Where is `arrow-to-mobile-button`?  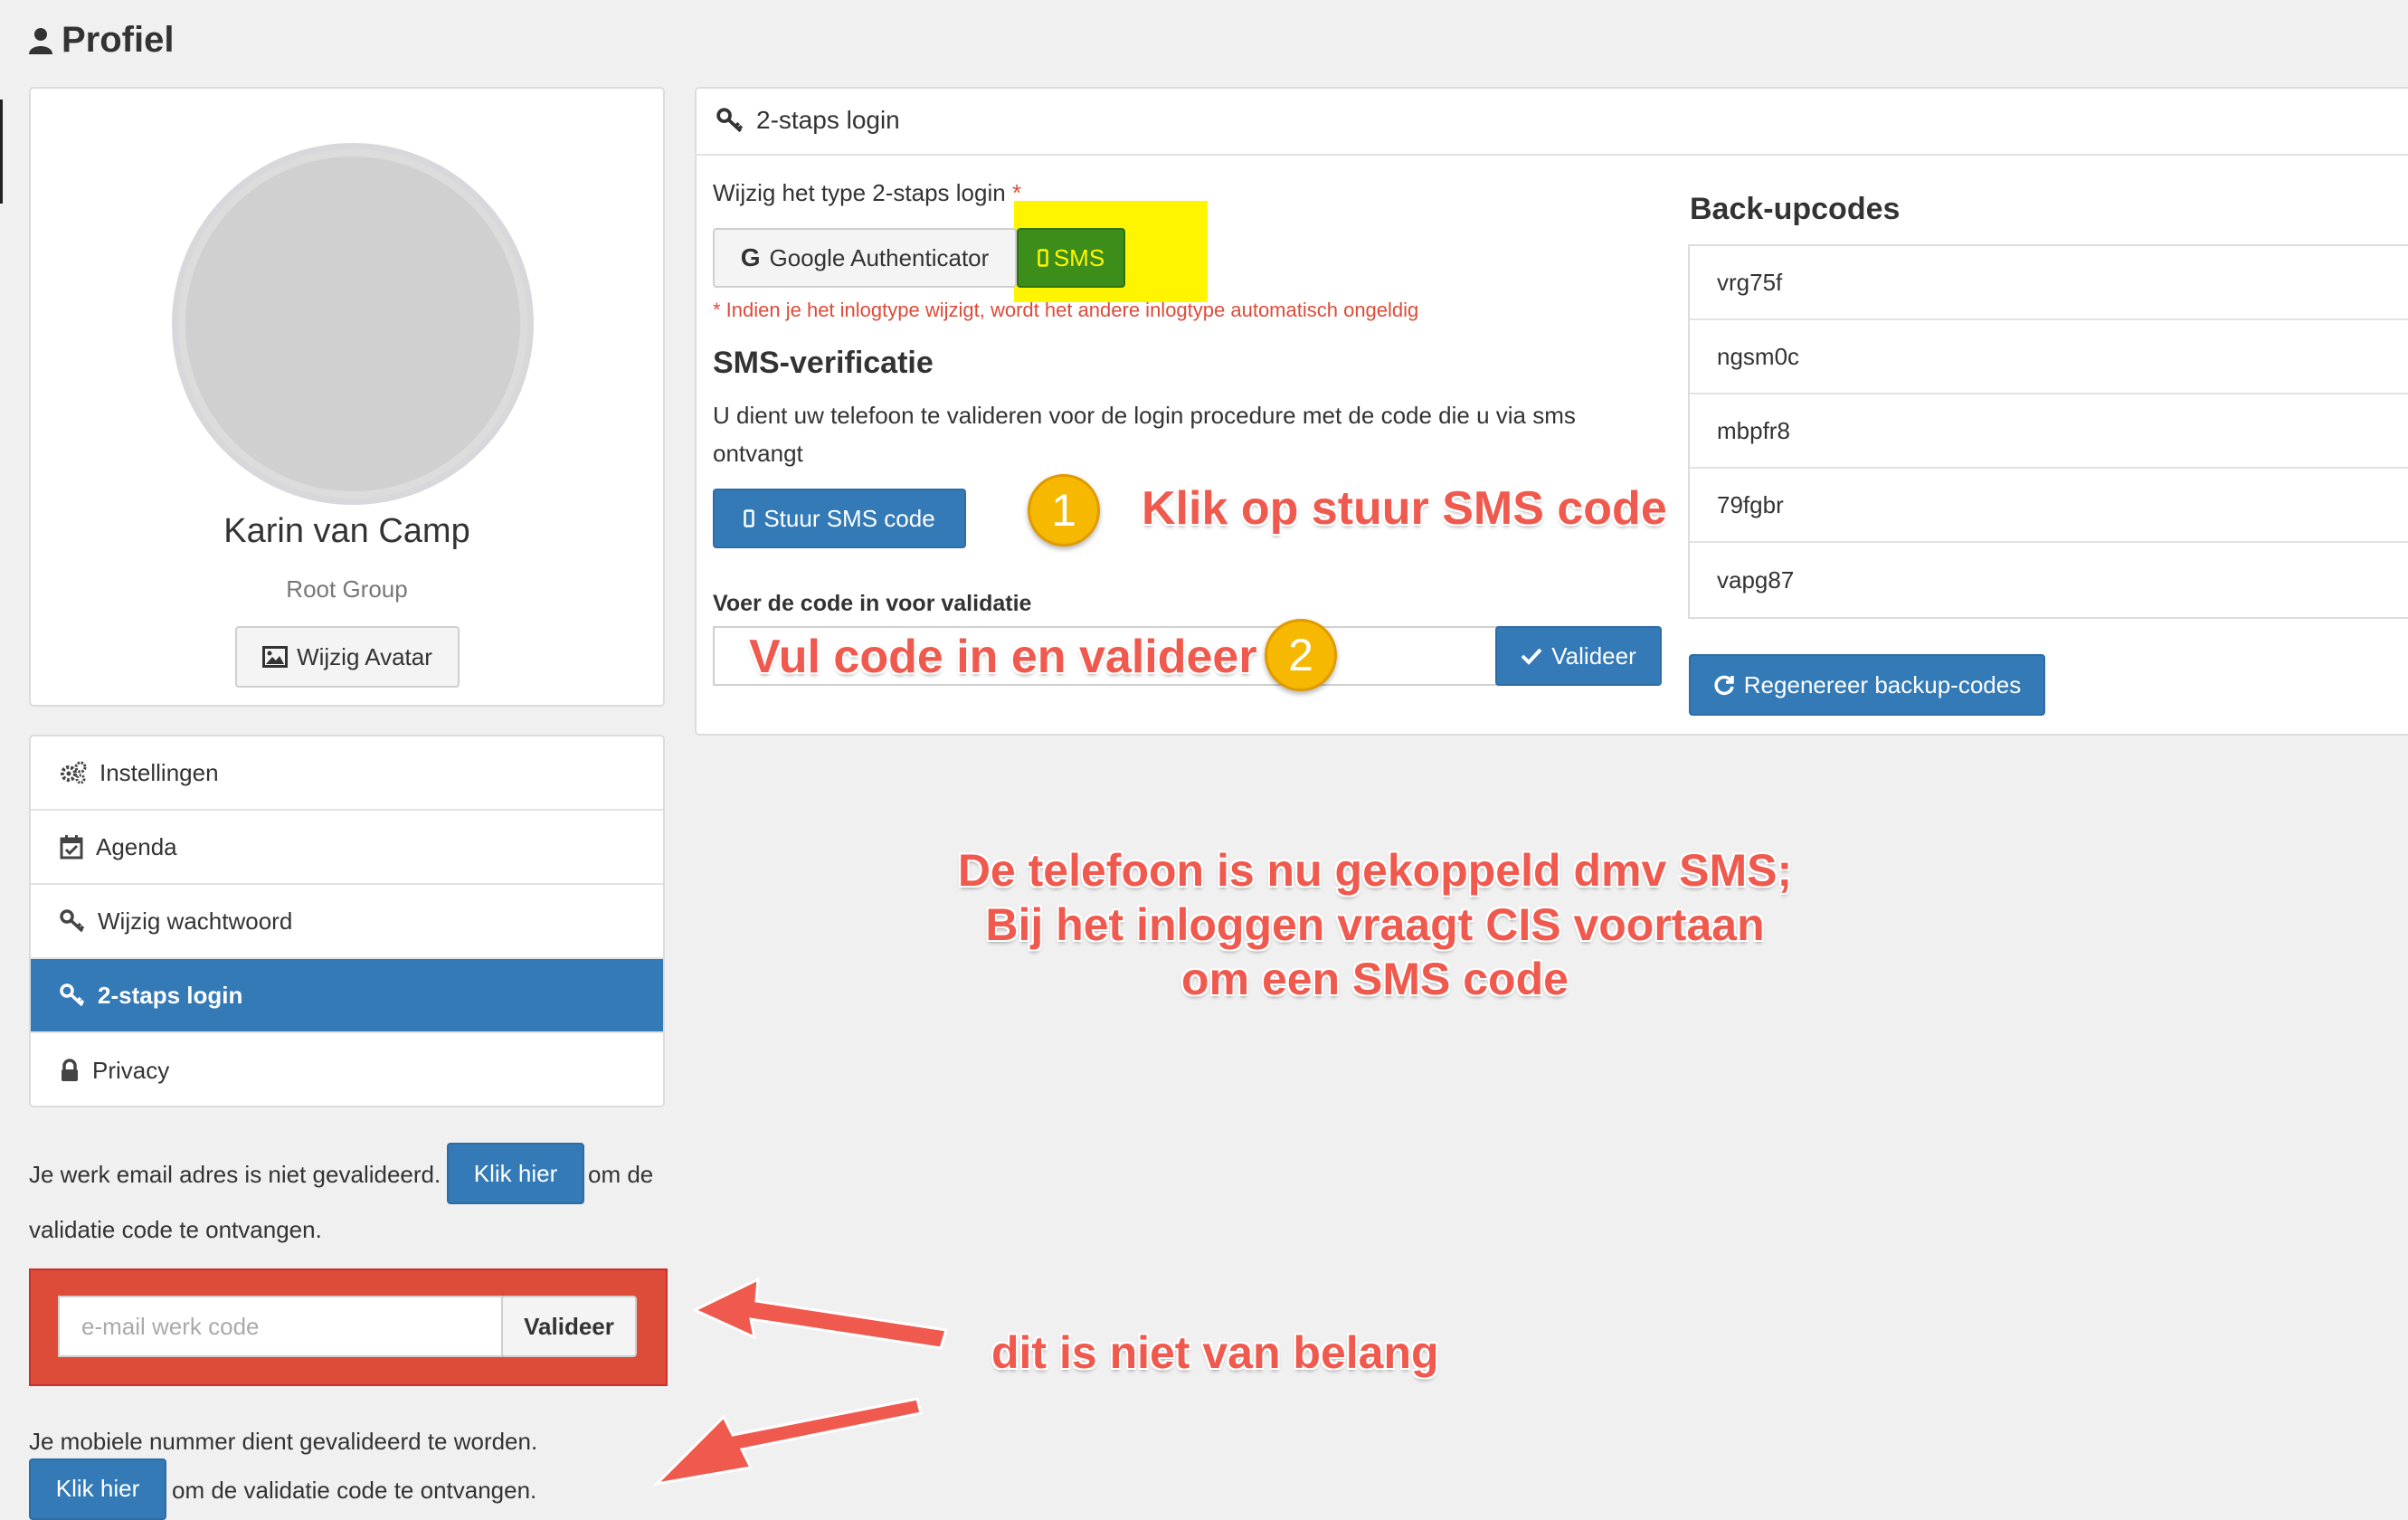 arrow-to-mobile-button is located at coordinates (787, 1442).